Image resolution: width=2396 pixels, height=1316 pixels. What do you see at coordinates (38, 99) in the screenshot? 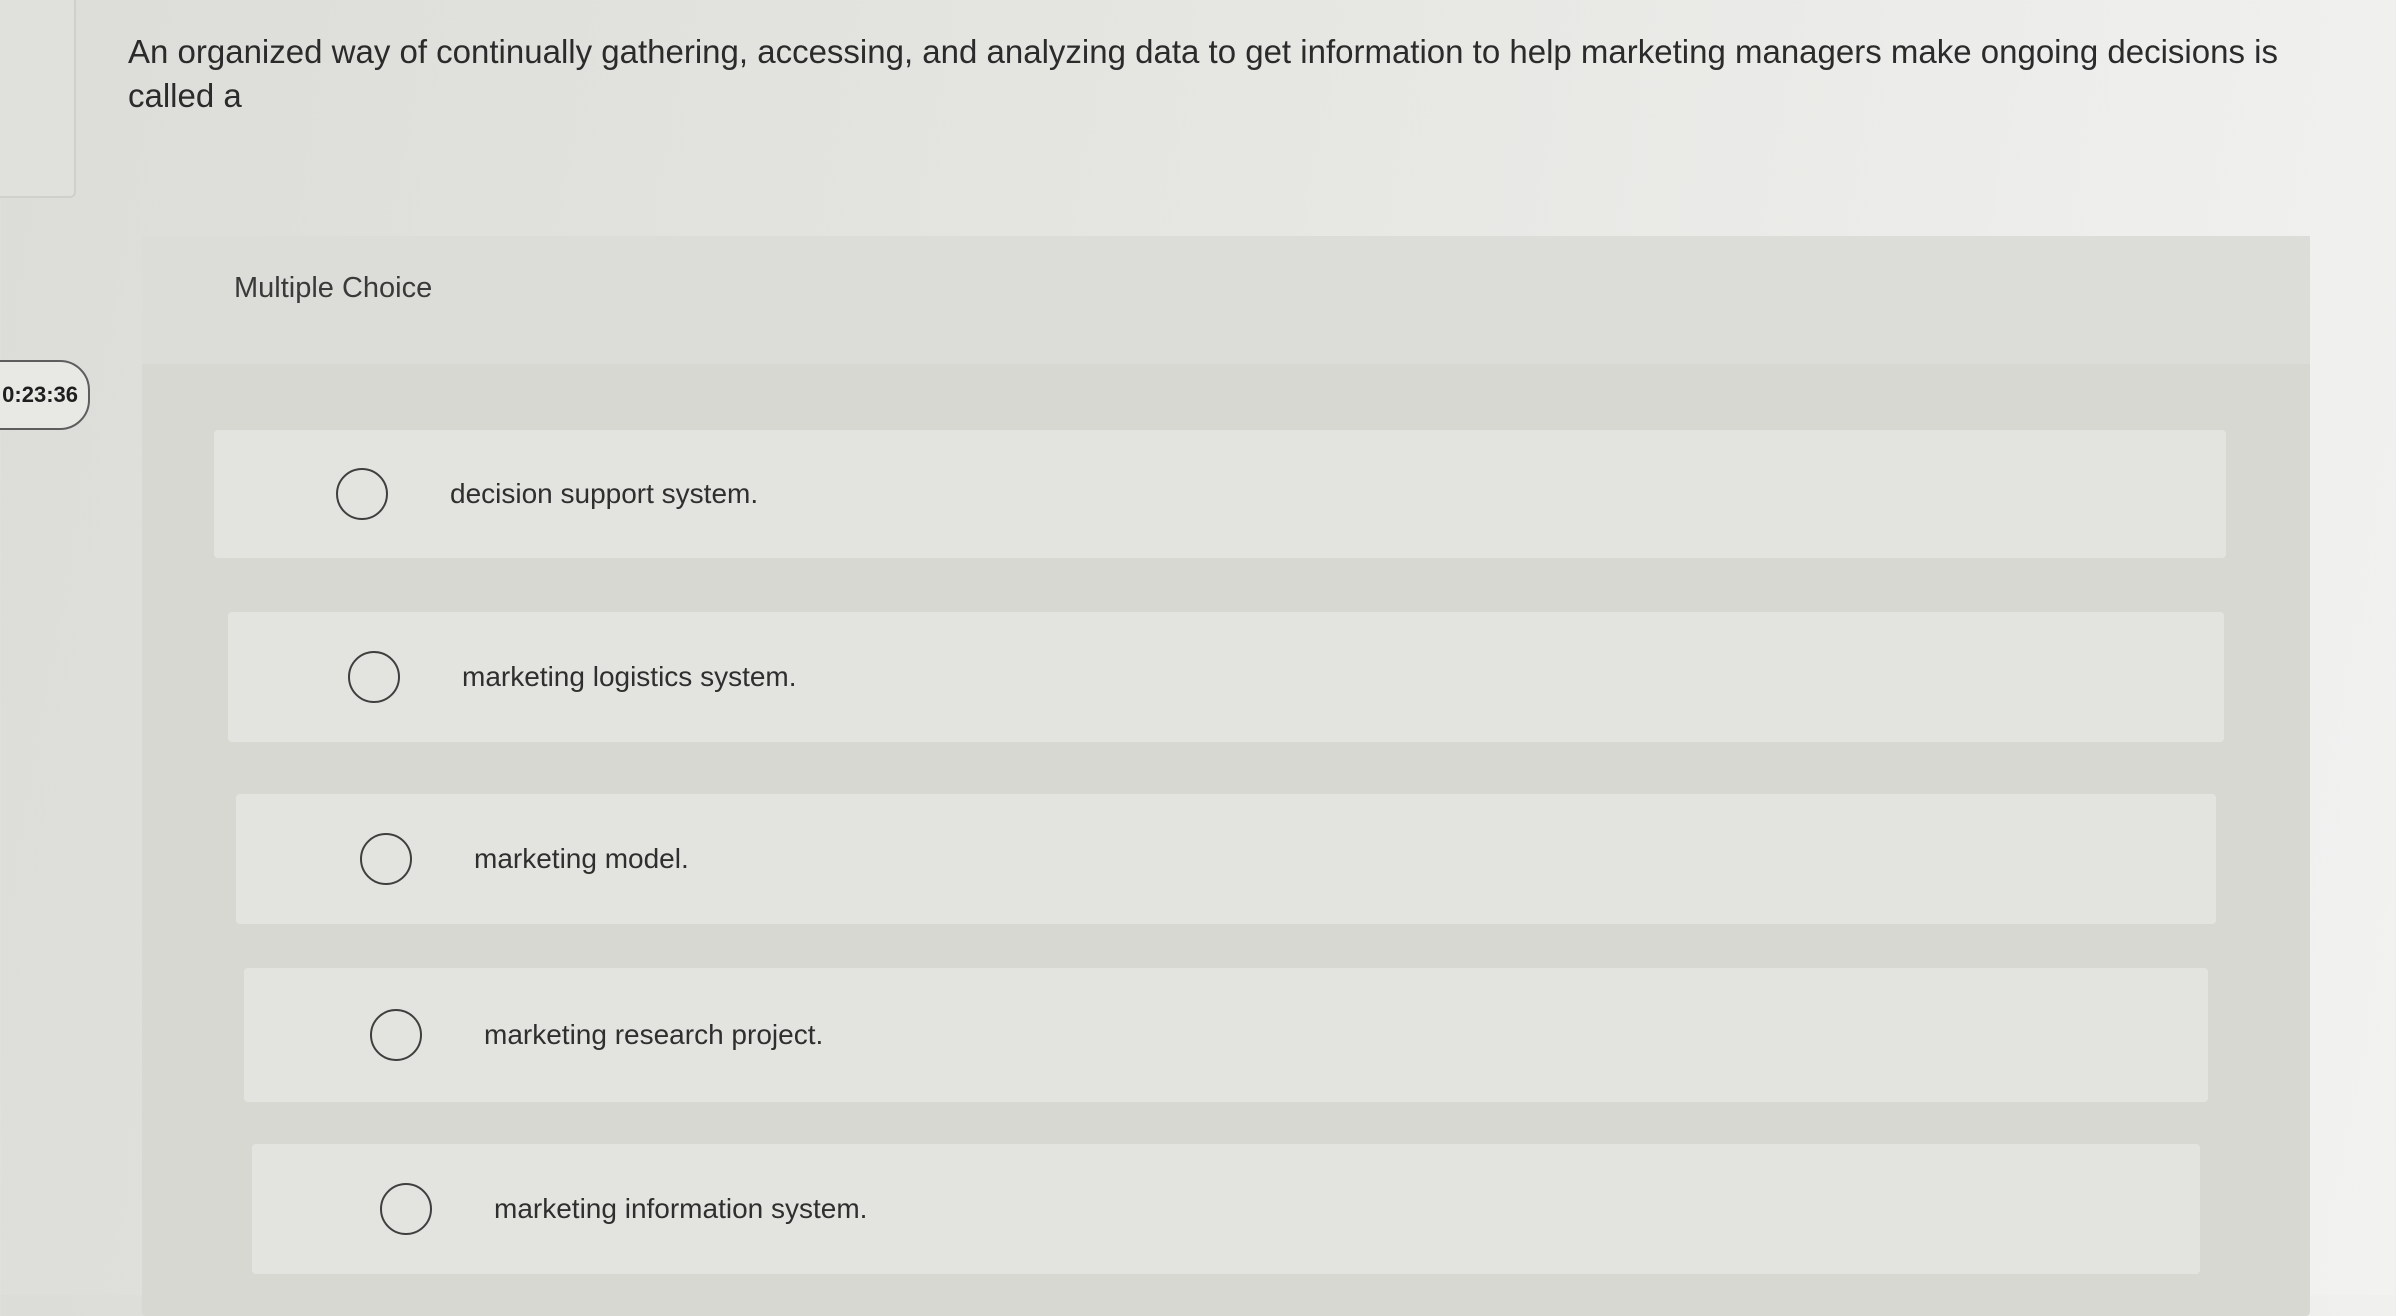
I see `progress-panel` at bounding box center [38, 99].